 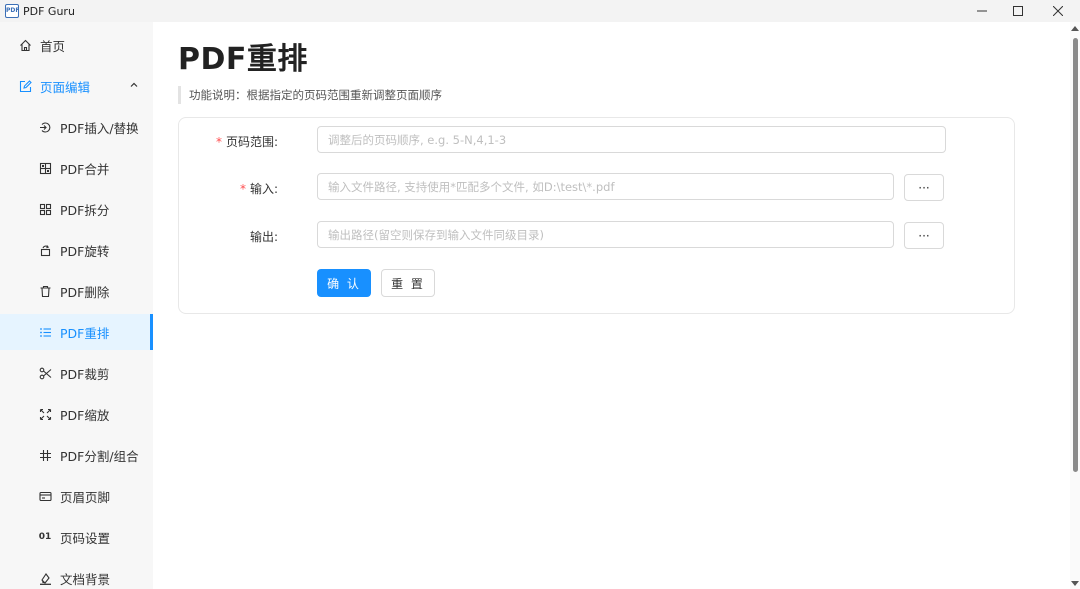 I want to click on page-range-input, so click(x=631, y=139).